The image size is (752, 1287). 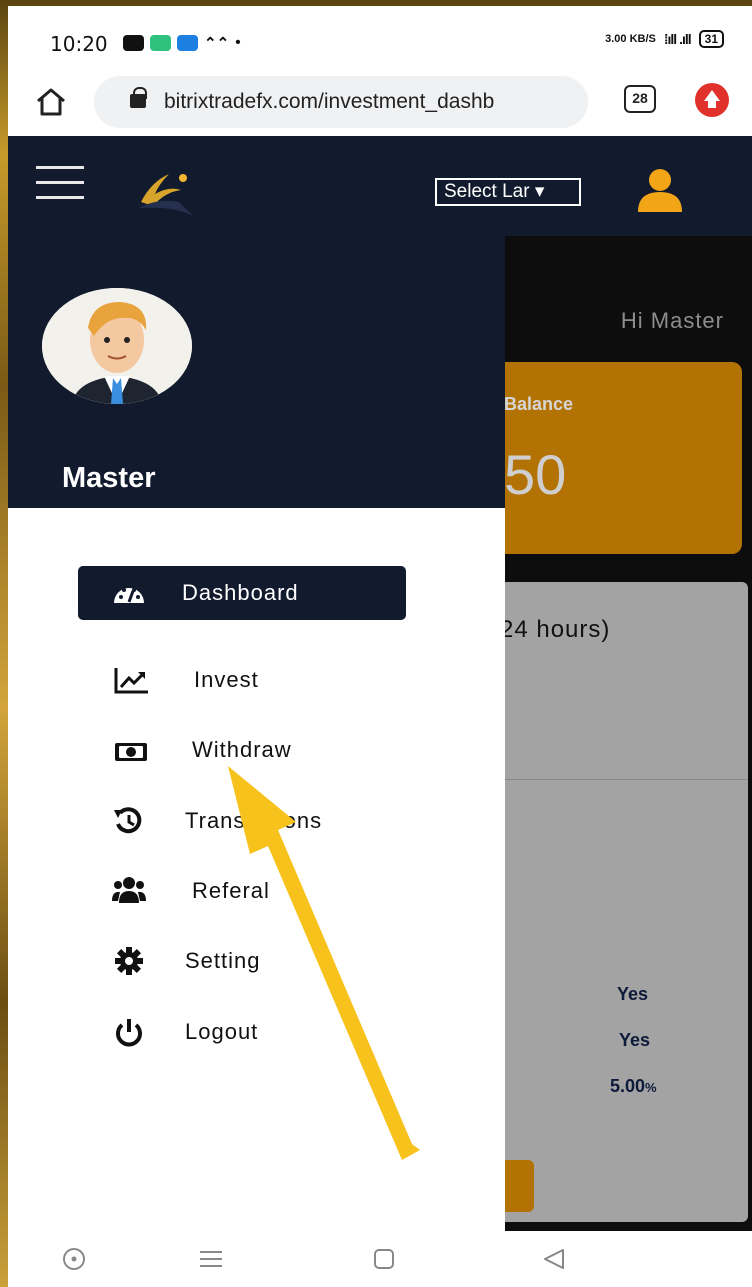 What do you see at coordinates (117, 346) in the screenshot?
I see `avatar` at bounding box center [117, 346].